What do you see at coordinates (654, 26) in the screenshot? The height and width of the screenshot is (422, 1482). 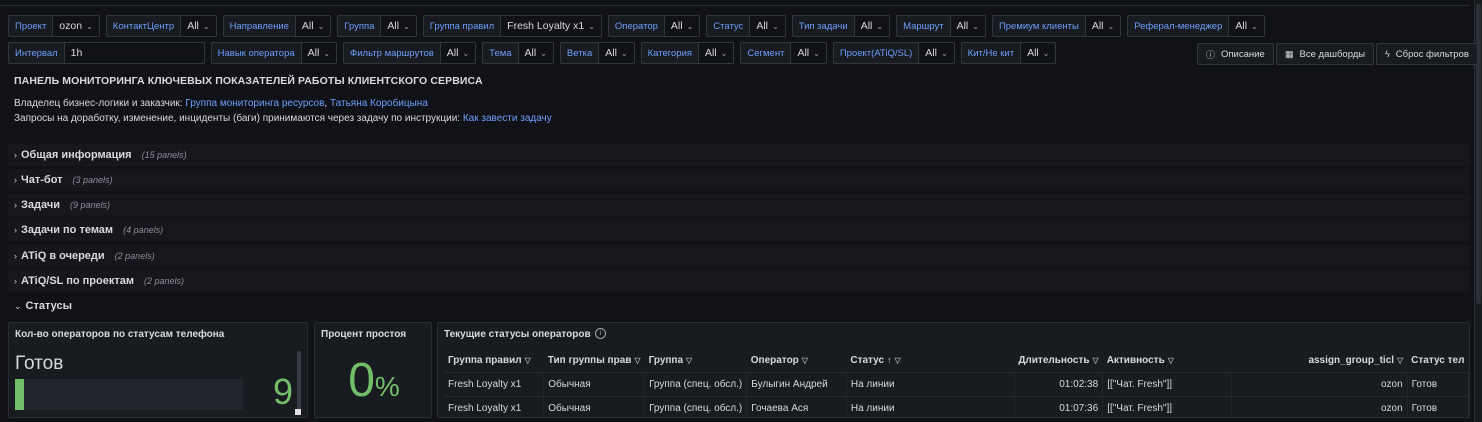 I see `variable-5: Оператор All ⌄` at bounding box center [654, 26].